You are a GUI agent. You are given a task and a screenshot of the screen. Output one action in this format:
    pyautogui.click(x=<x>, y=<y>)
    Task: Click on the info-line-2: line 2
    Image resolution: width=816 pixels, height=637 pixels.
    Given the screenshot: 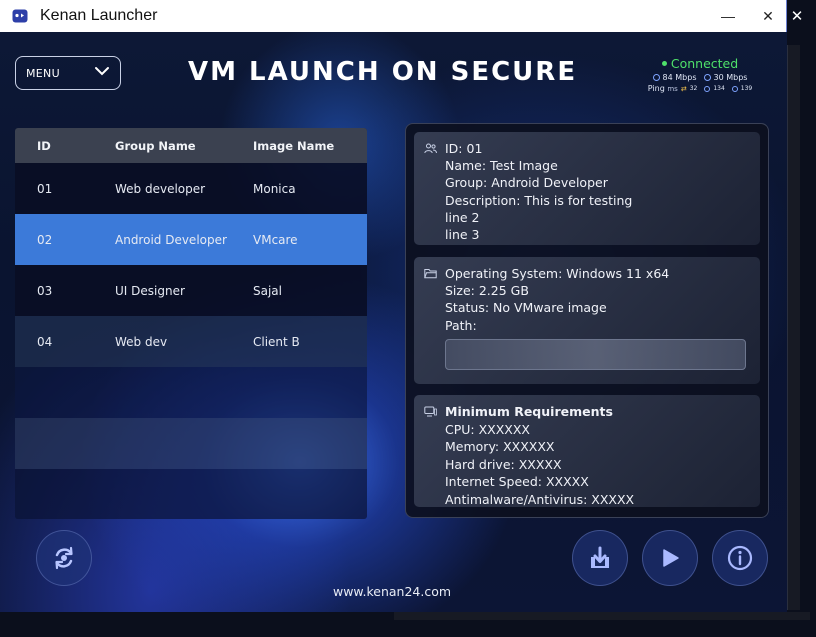 What is the action you would take?
    pyautogui.click(x=462, y=217)
    